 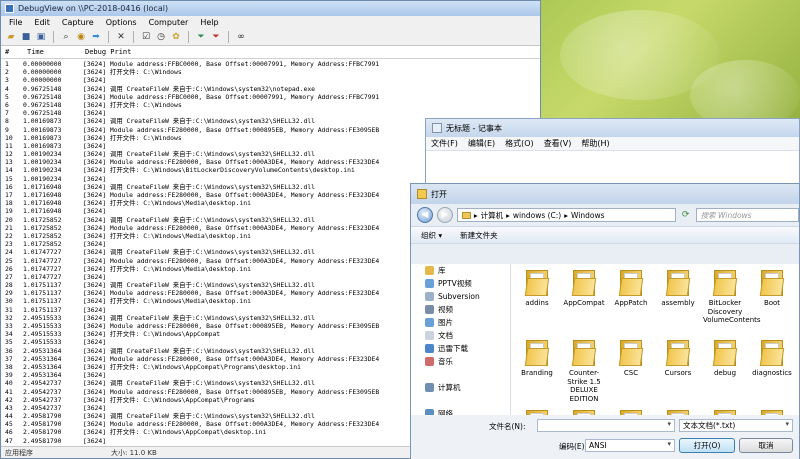 What do you see at coordinates (41, 37) in the screenshot?
I see `save-as-icon: ▣` at bounding box center [41, 37].